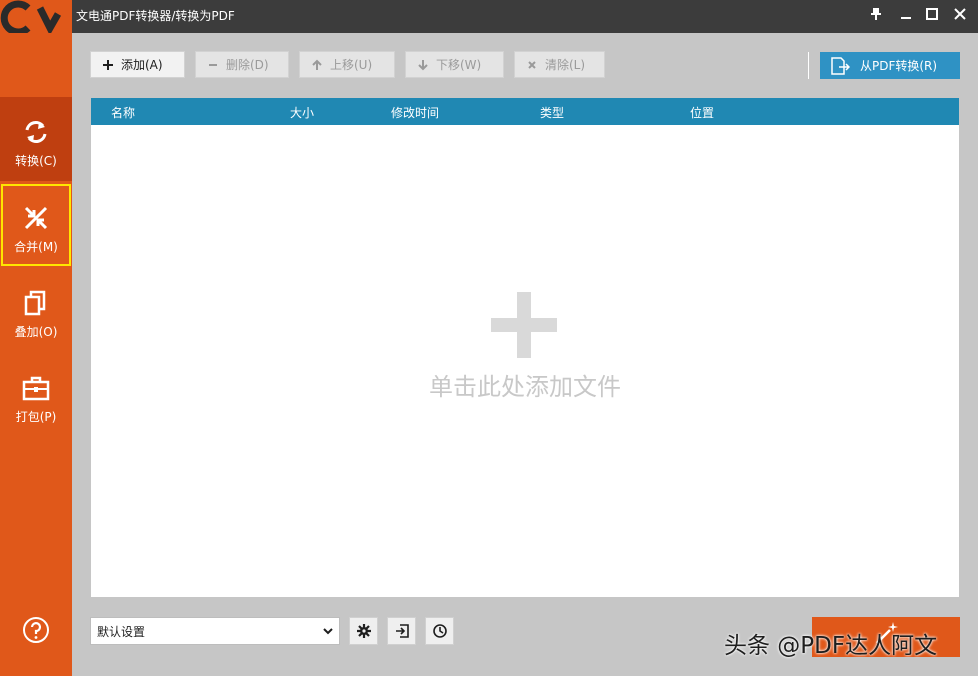  Describe the element at coordinates (906, 14) in the screenshot. I see `minimize-icon` at that location.